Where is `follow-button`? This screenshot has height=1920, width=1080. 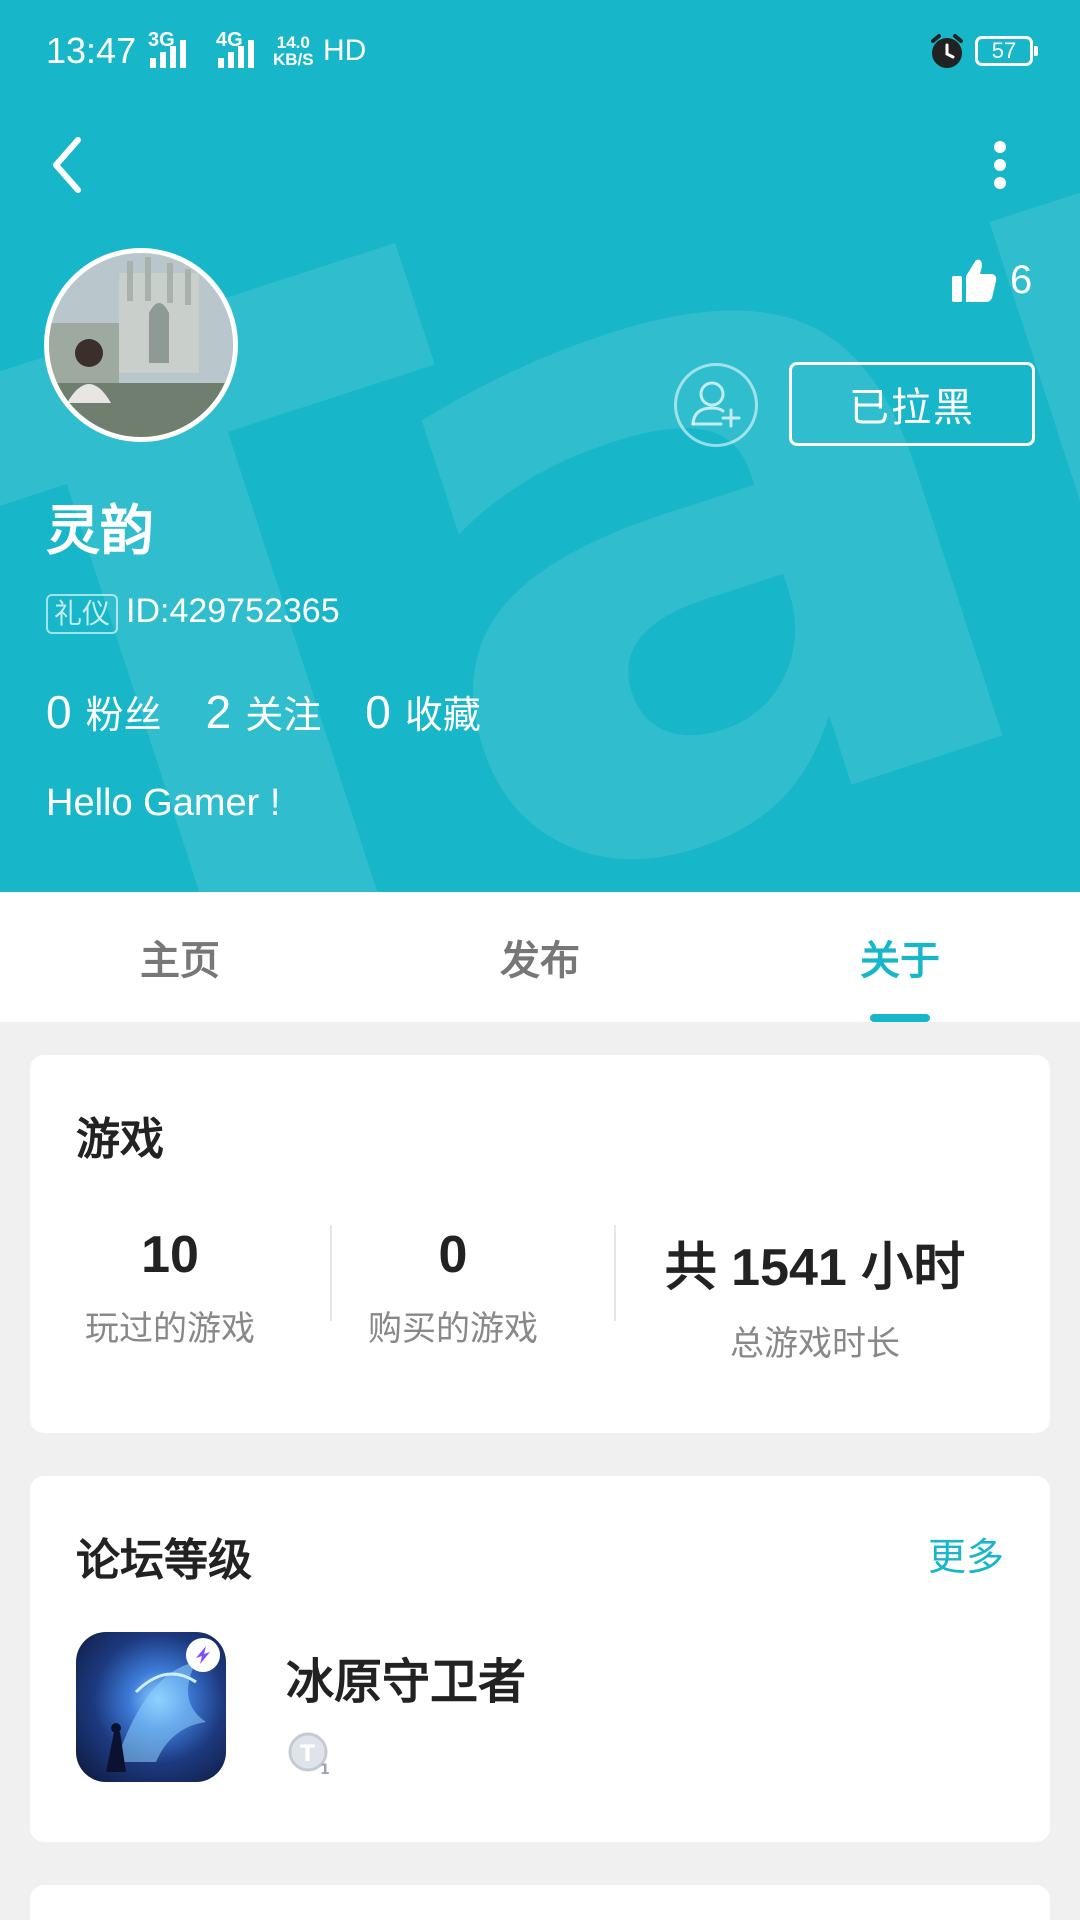
follow-button is located at coordinates (716, 405).